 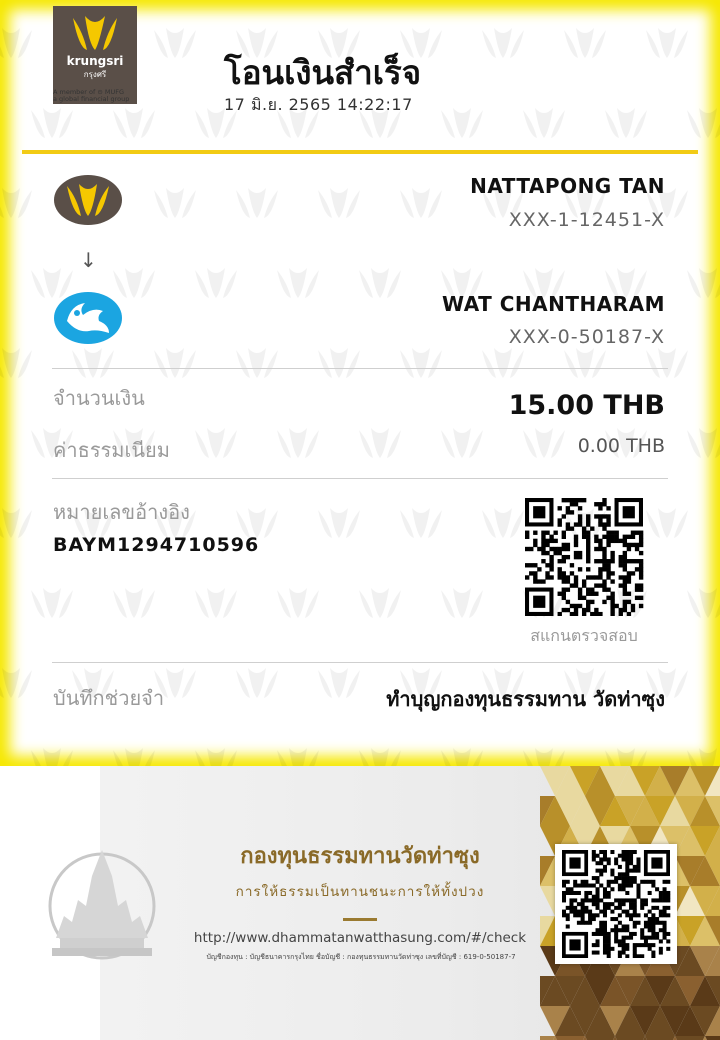 I want to click on logo-thai-name: กรุงศรี, so click(x=95, y=74).